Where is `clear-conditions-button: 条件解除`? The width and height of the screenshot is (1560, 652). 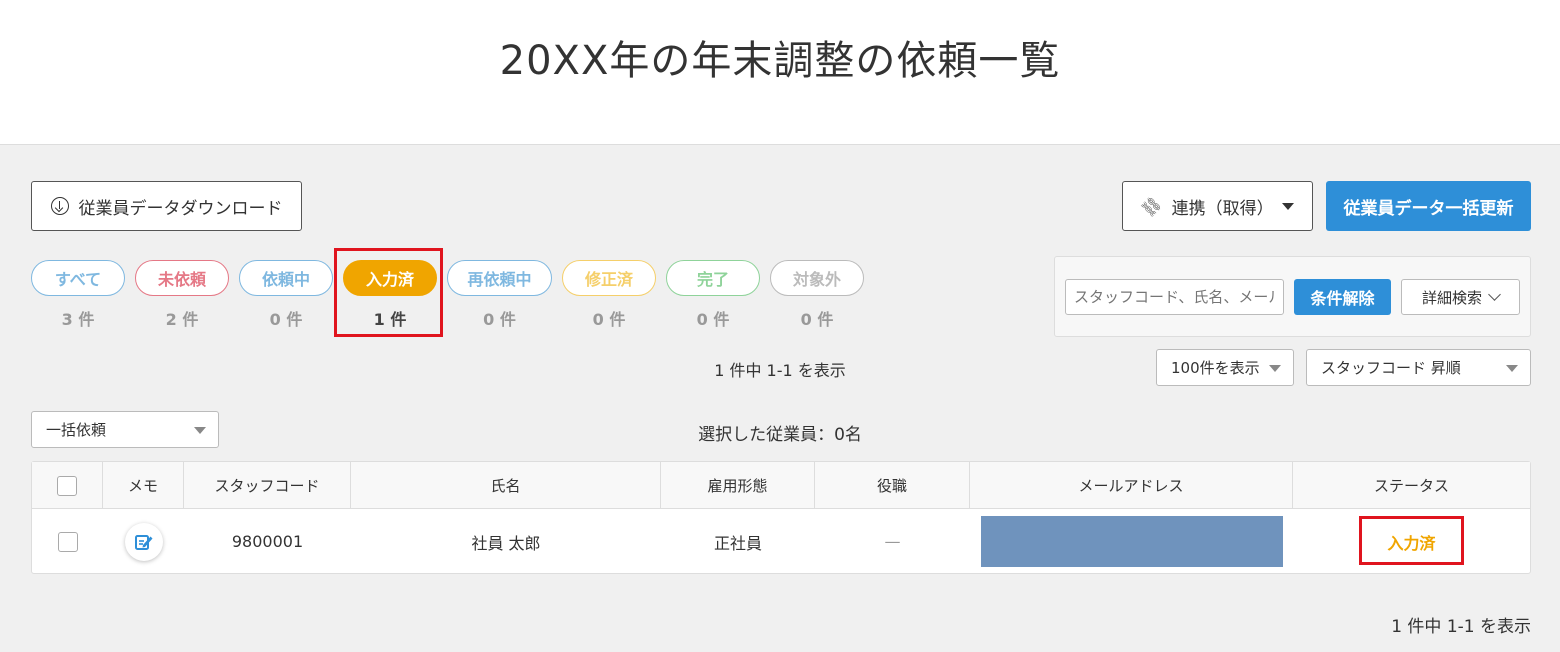
clear-conditions-button: 条件解除 is located at coordinates (1342, 297).